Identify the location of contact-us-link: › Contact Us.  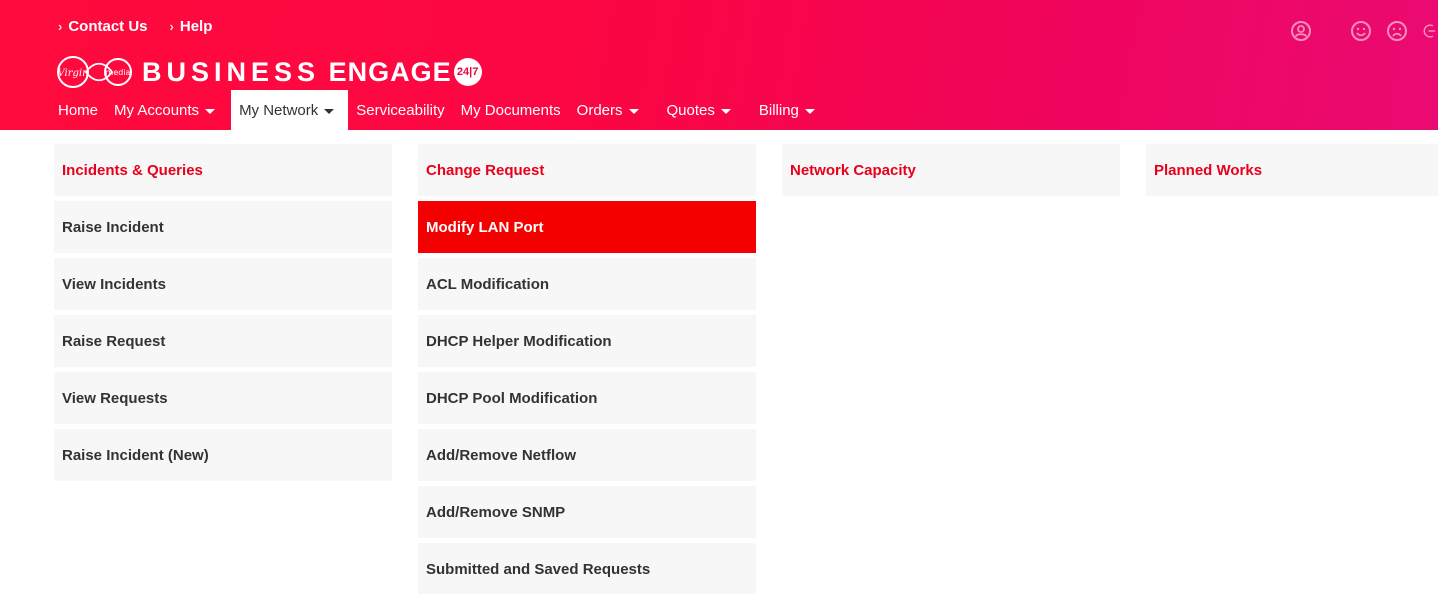
(103, 26).